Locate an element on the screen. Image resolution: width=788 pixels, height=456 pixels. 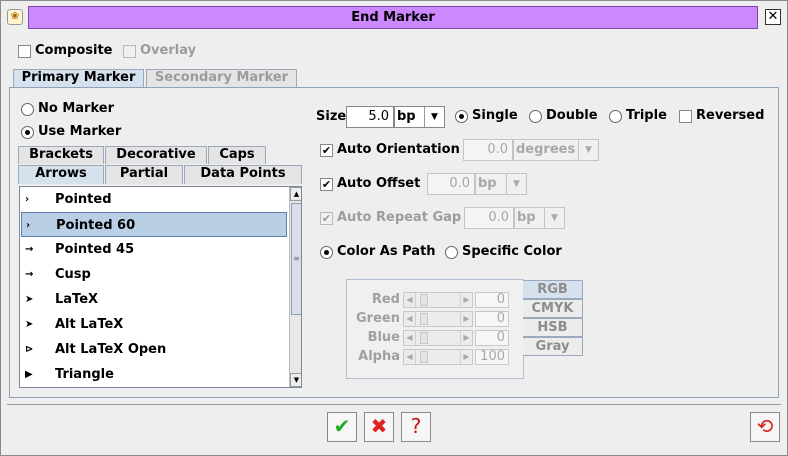
tab-primary-marker: Primary Marker is located at coordinates (78, 78).